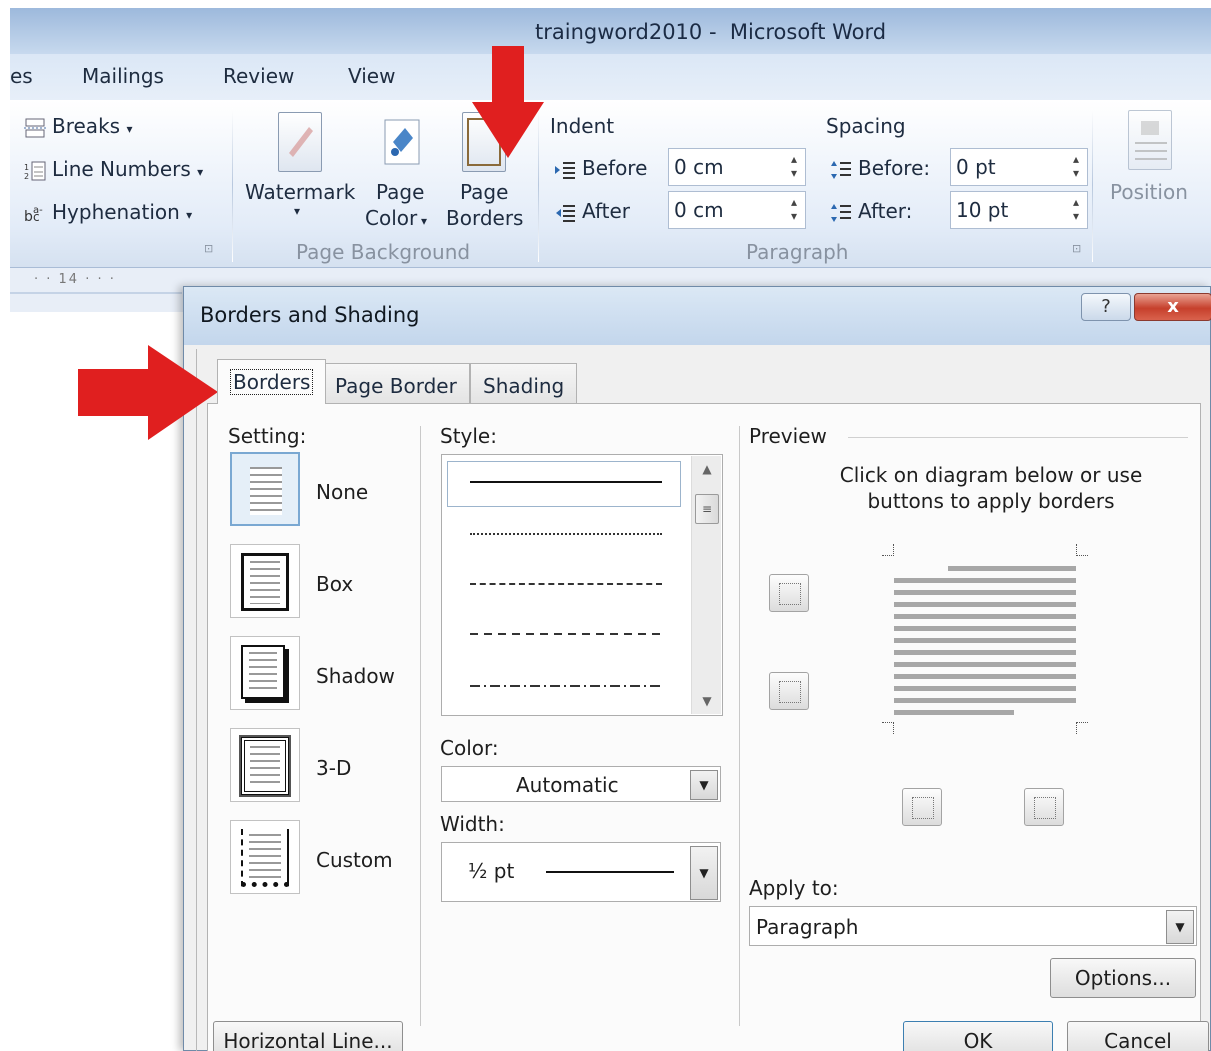  I want to click on paragraph-group-label: Paragraph, so click(797, 252).